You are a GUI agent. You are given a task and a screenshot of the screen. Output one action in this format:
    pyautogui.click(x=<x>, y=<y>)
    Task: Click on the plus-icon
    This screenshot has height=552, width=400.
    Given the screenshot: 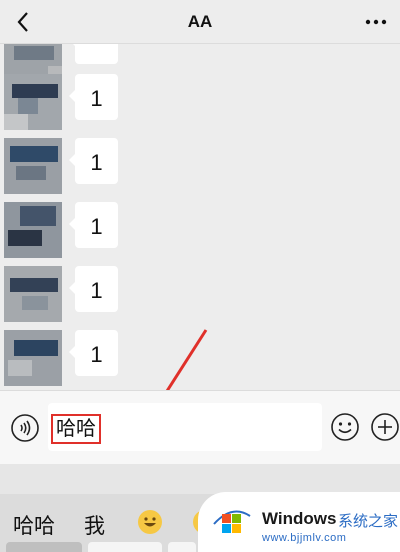 What is the action you would take?
    pyautogui.click(x=385, y=427)
    